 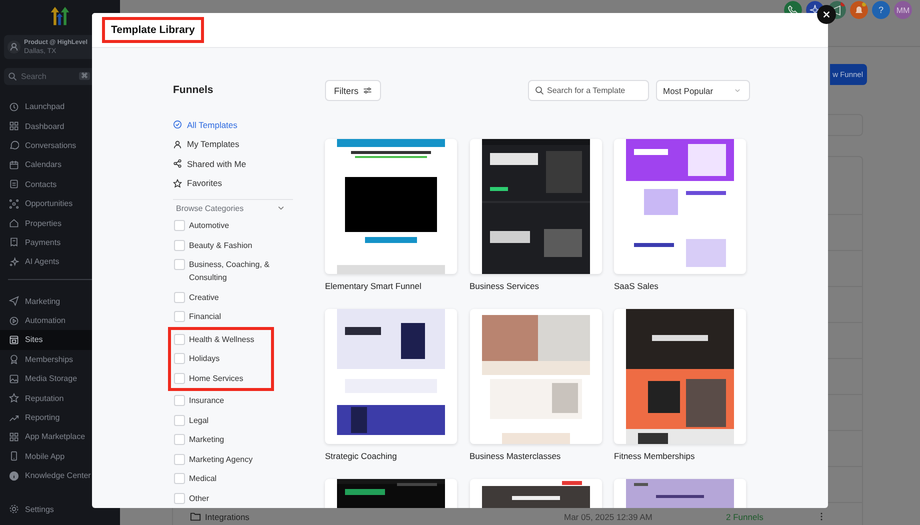 I want to click on house-icon, so click(x=14, y=223).